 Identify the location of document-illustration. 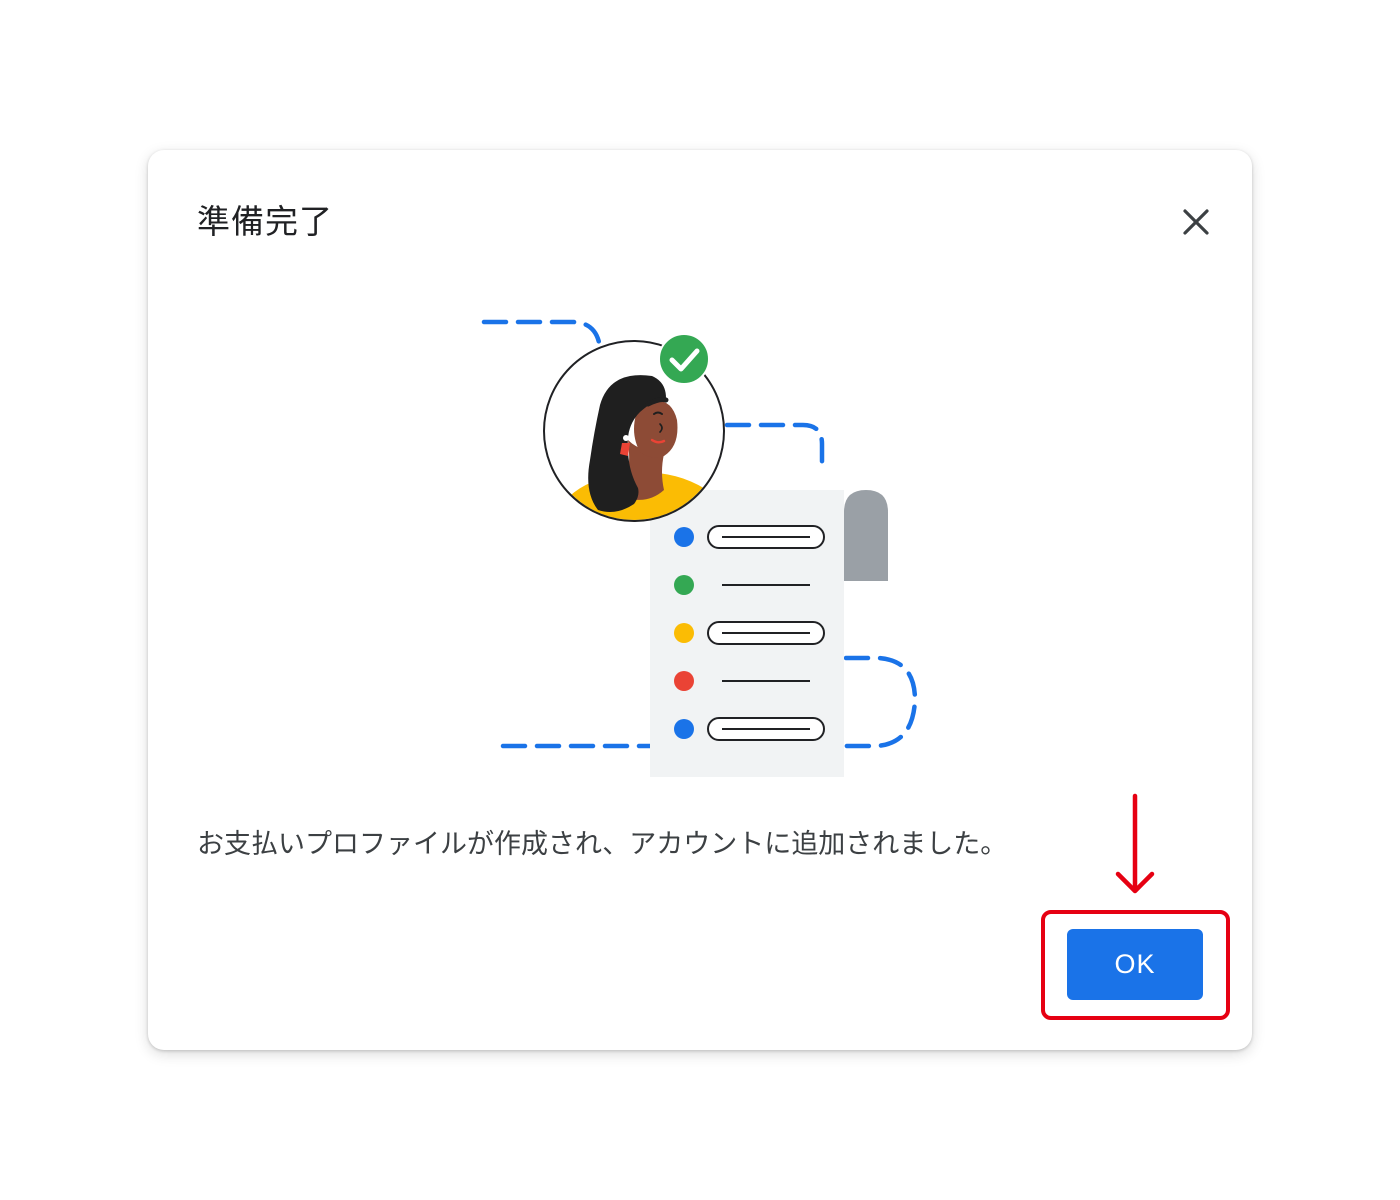
(769, 633).